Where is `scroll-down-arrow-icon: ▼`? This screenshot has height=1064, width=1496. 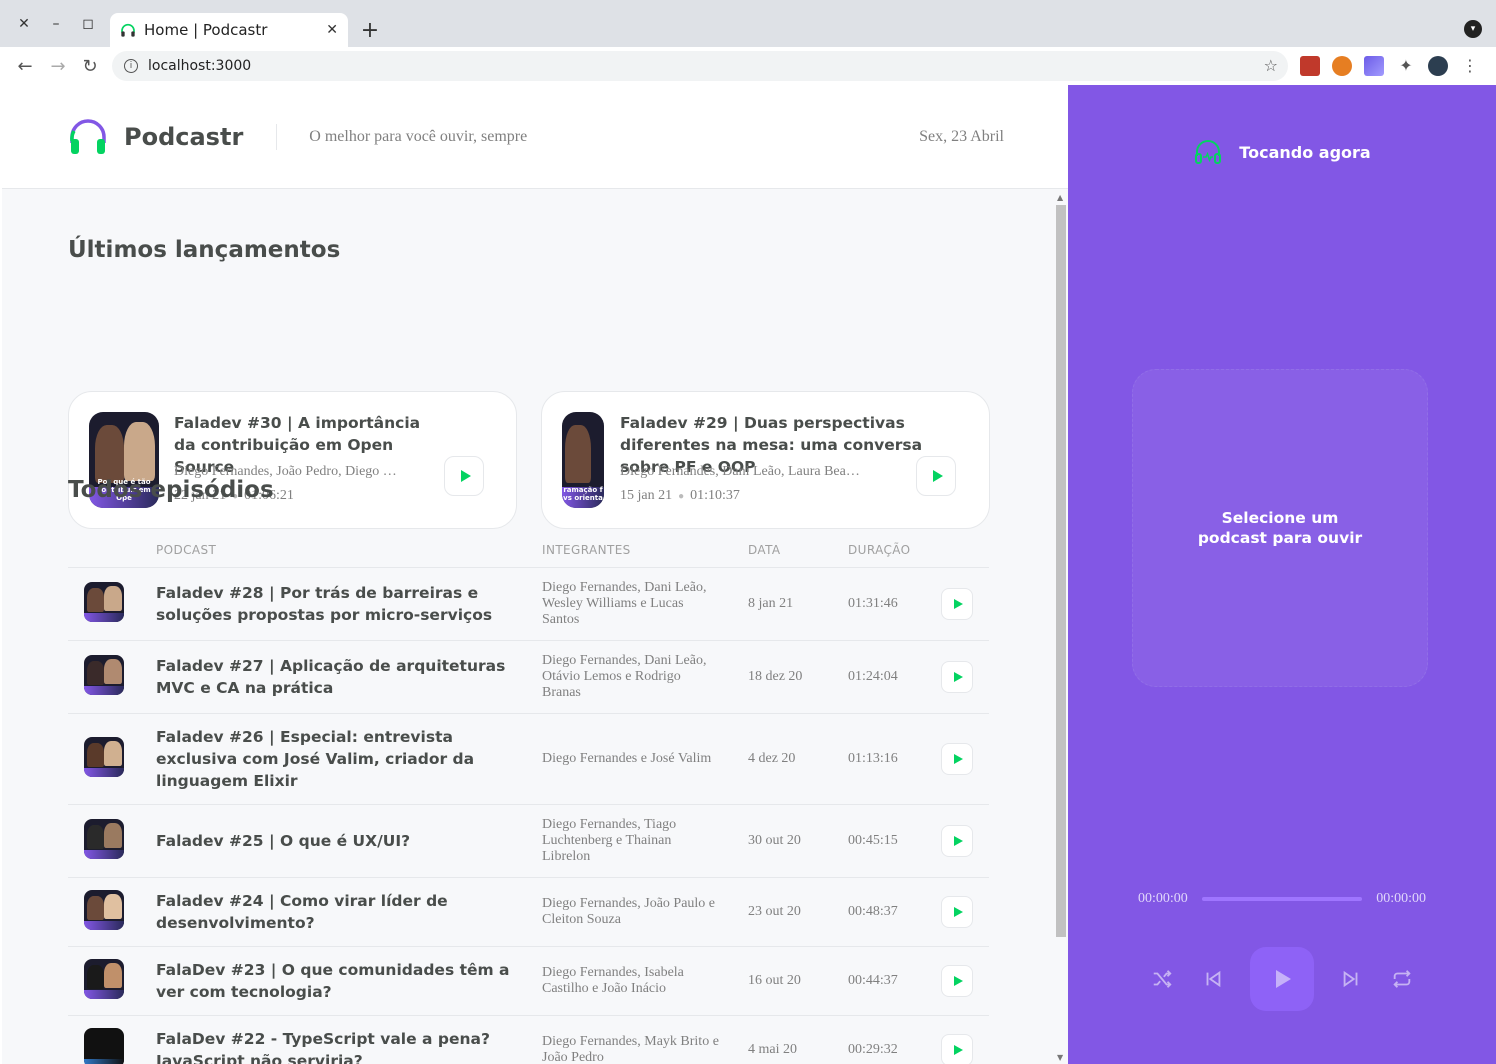 scroll-down-arrow-icon: ▼ is located at coordinates (1060, 1057).